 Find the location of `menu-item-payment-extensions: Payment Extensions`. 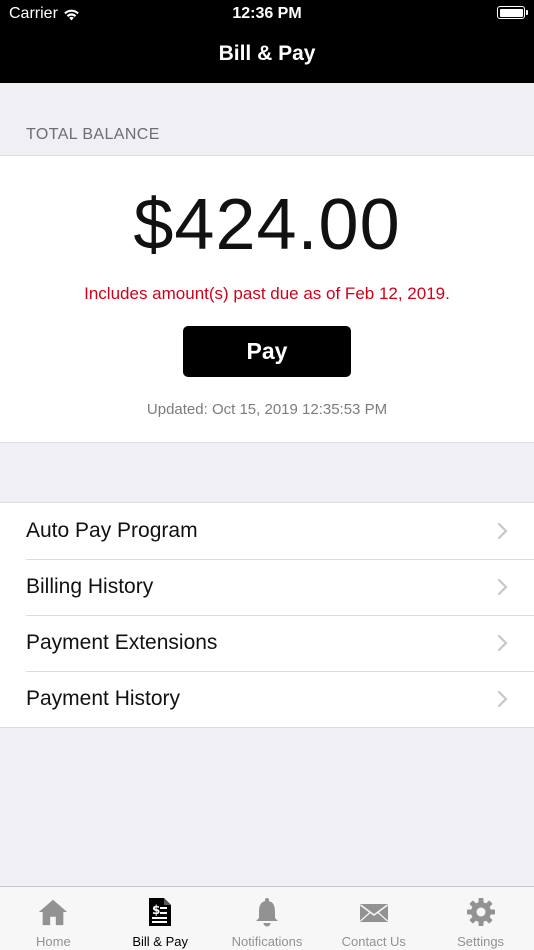

menu-item-payment-extensions: Payment Extensions is located at coordinates (267, 643).